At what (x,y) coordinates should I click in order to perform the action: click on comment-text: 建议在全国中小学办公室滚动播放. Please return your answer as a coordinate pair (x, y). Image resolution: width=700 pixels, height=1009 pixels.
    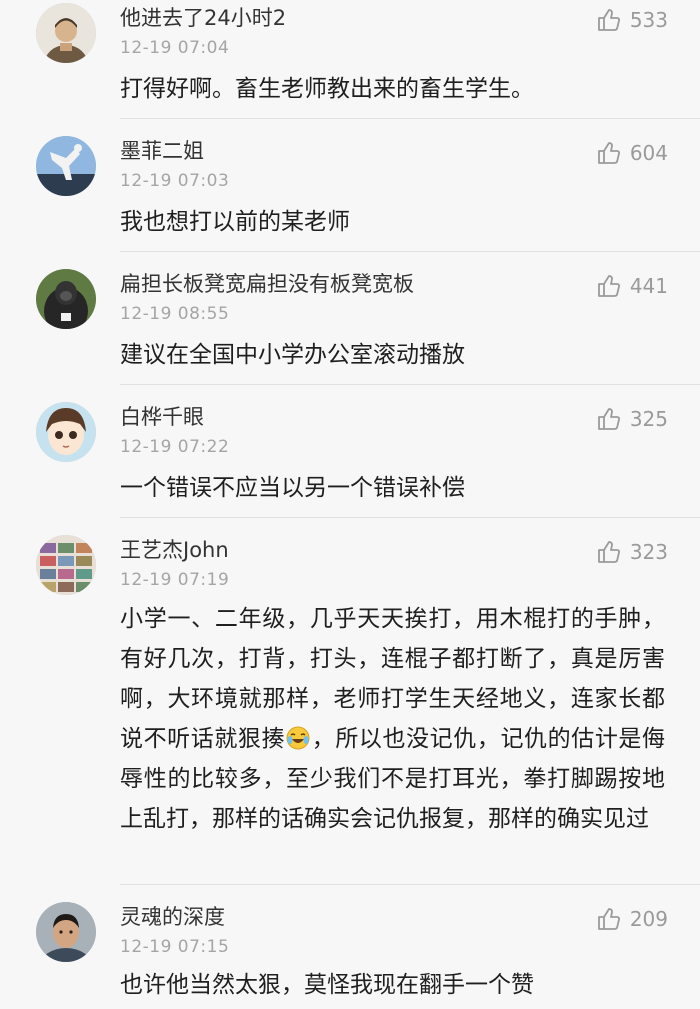
    Looking at the image, I should click on (292, 355).